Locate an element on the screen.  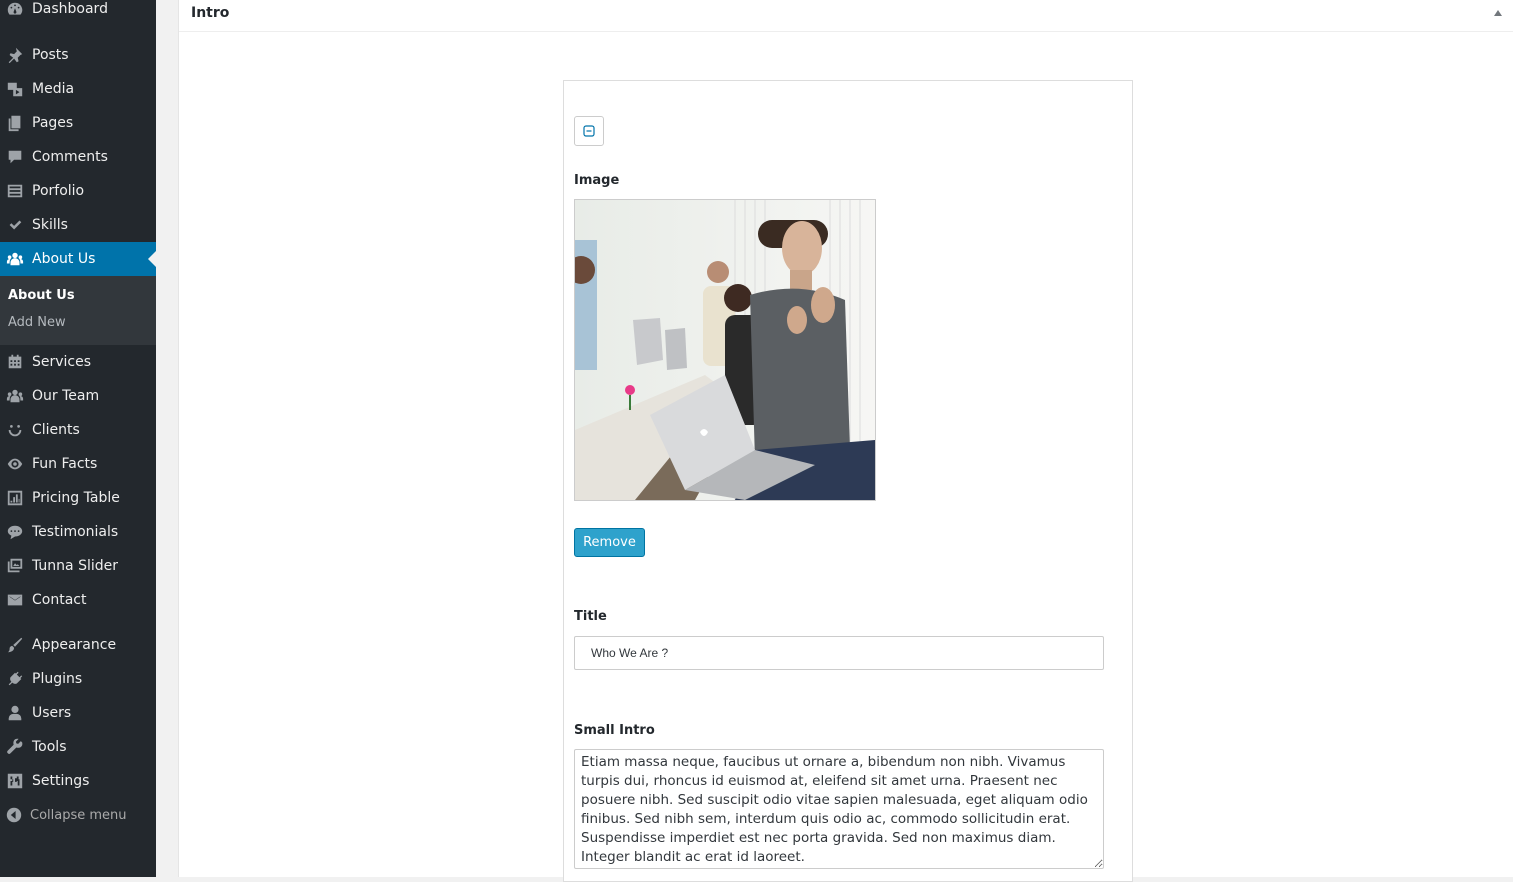
toggle-arrow-icon is located at coordinates (1498, 13).